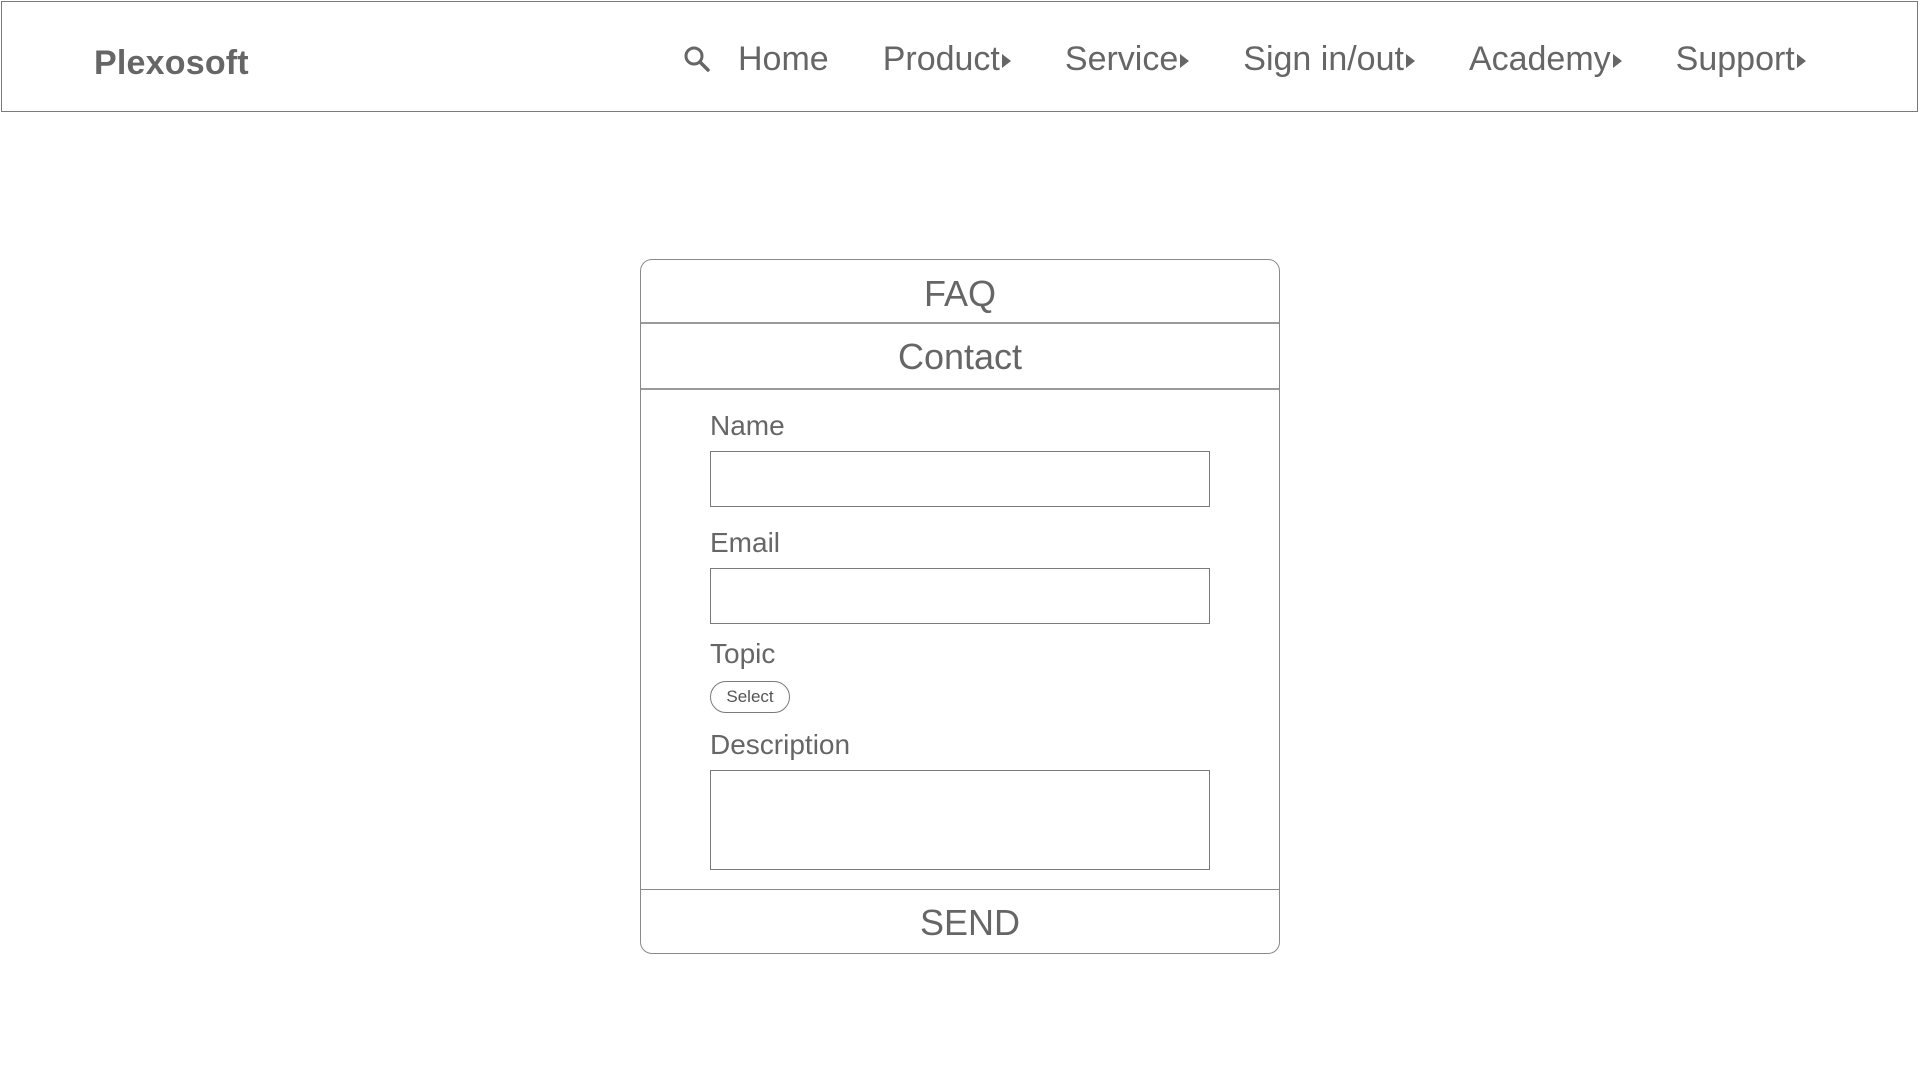 Image resolution: width=1920 pixels, height=1080 pixels. I want to click on nav-item-home: Home, so click(783, 59).